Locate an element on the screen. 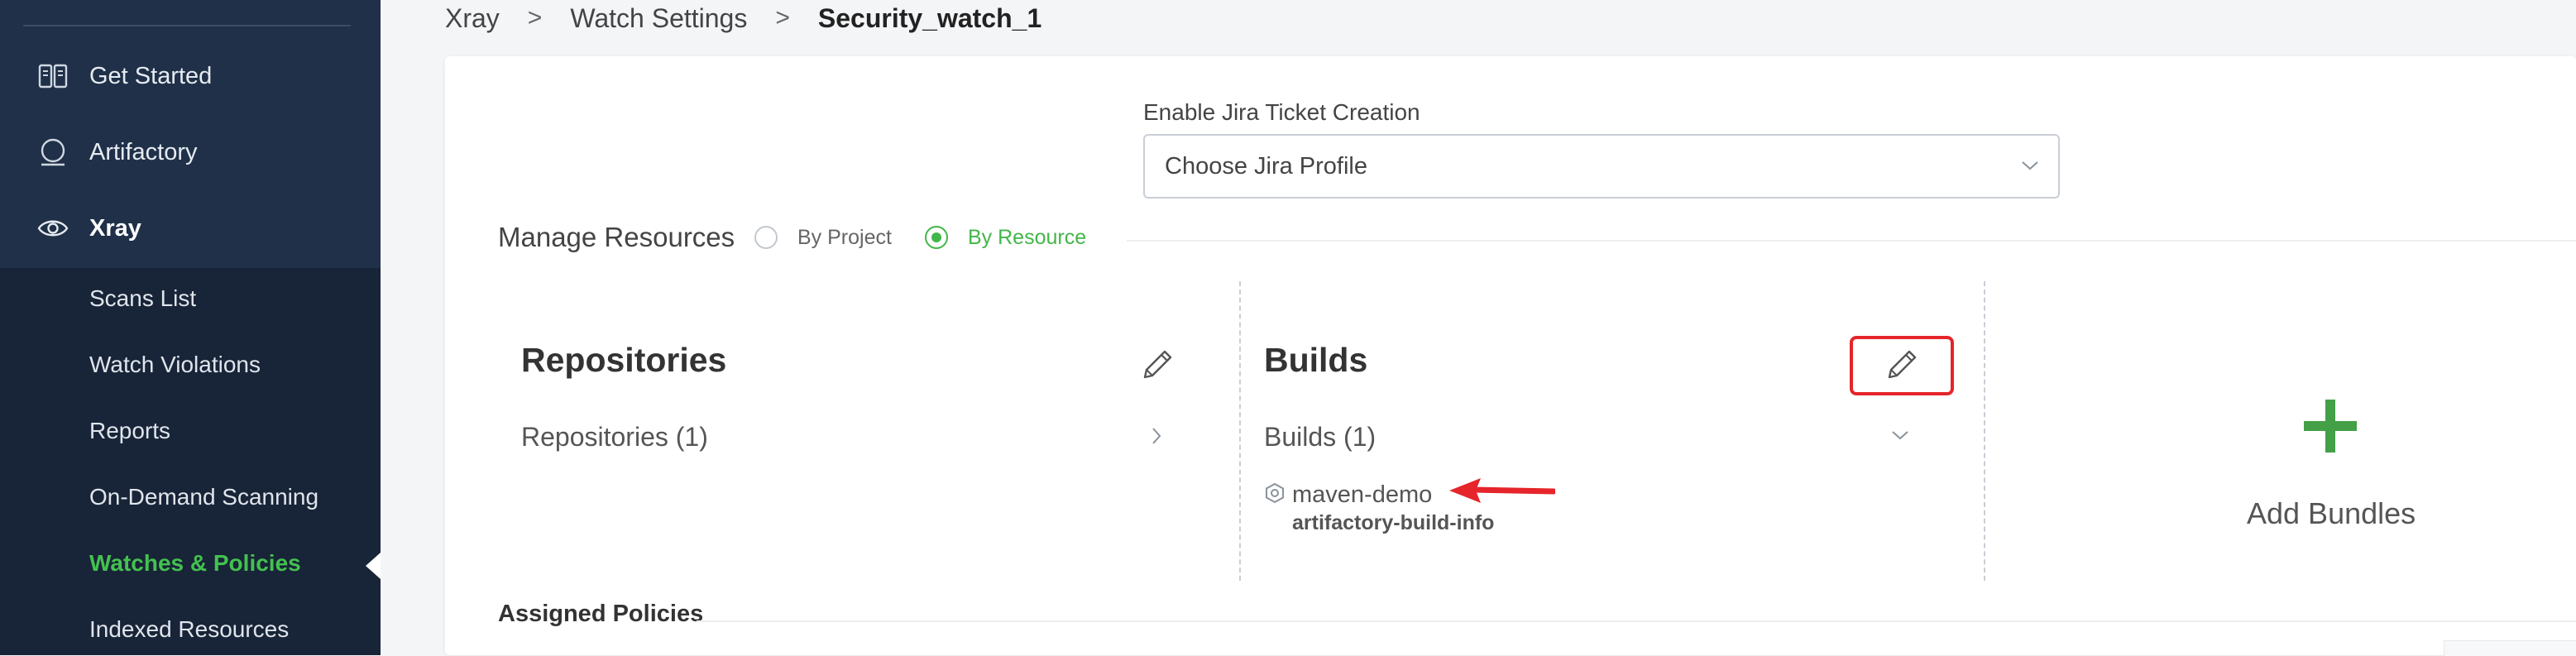 This screenshot has height=656, width=2576. red-arrow-annotation is located at coordinates (1503, 495).